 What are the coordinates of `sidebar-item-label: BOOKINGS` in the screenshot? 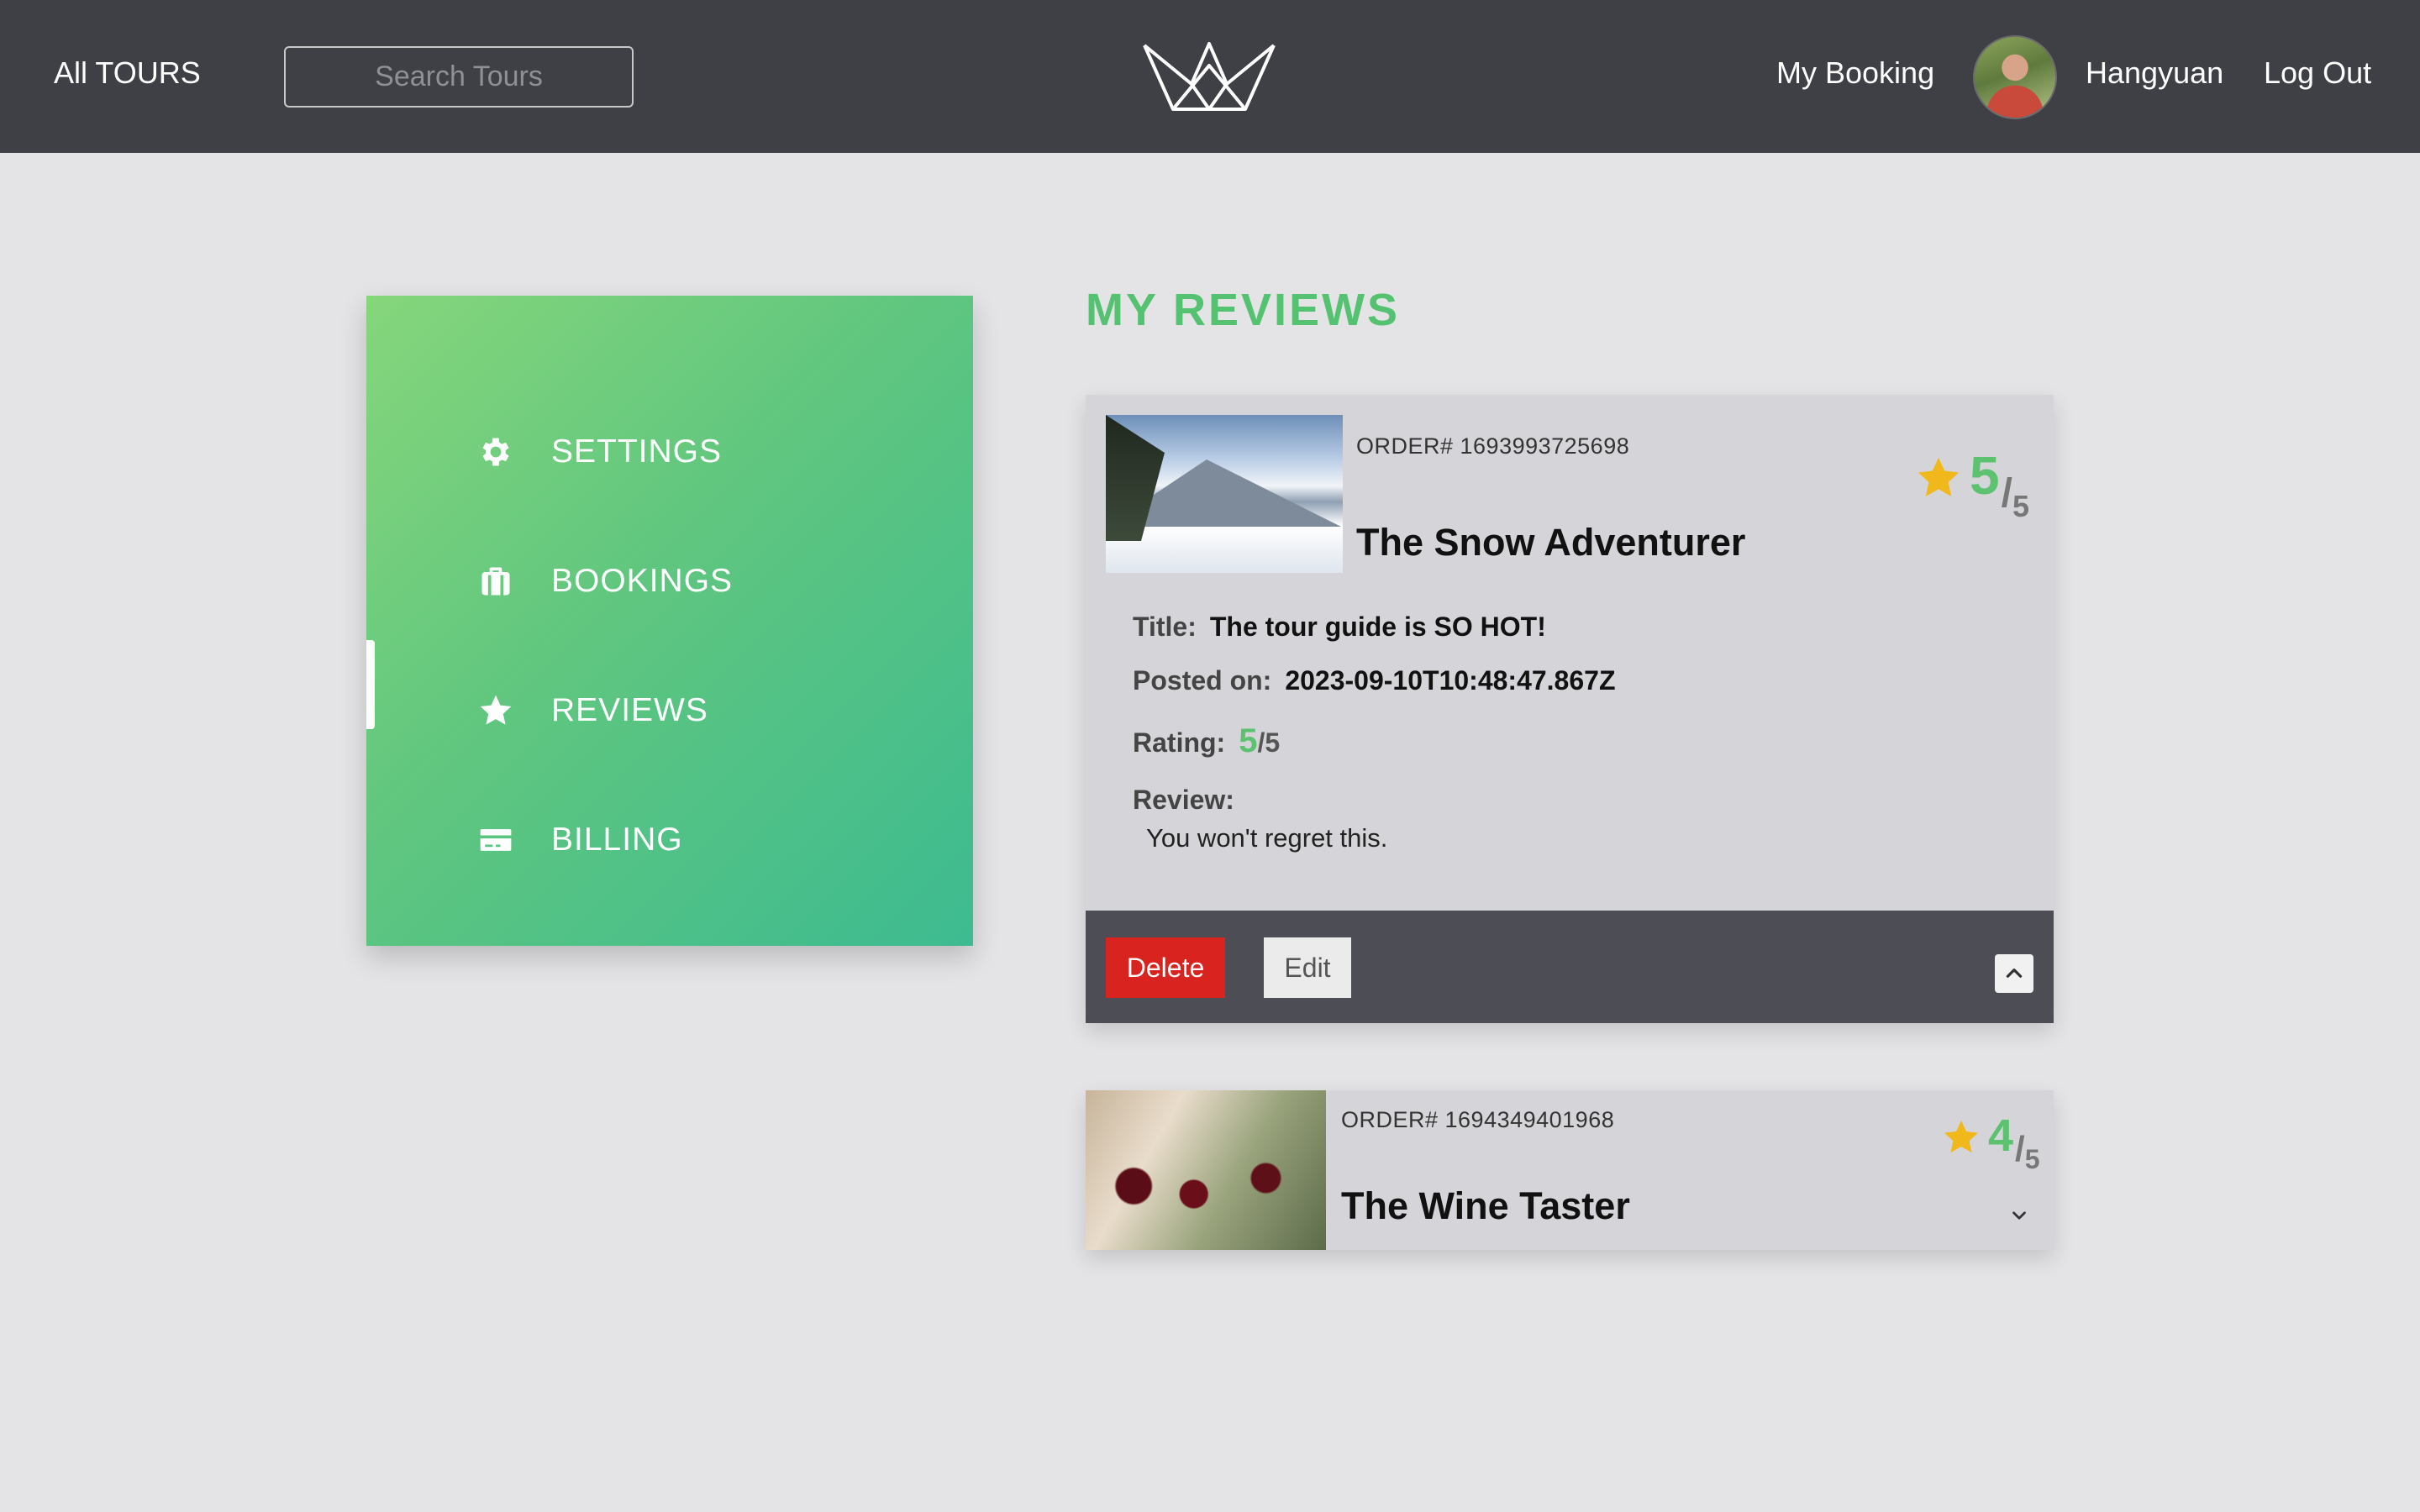 It's located at (643, 581).